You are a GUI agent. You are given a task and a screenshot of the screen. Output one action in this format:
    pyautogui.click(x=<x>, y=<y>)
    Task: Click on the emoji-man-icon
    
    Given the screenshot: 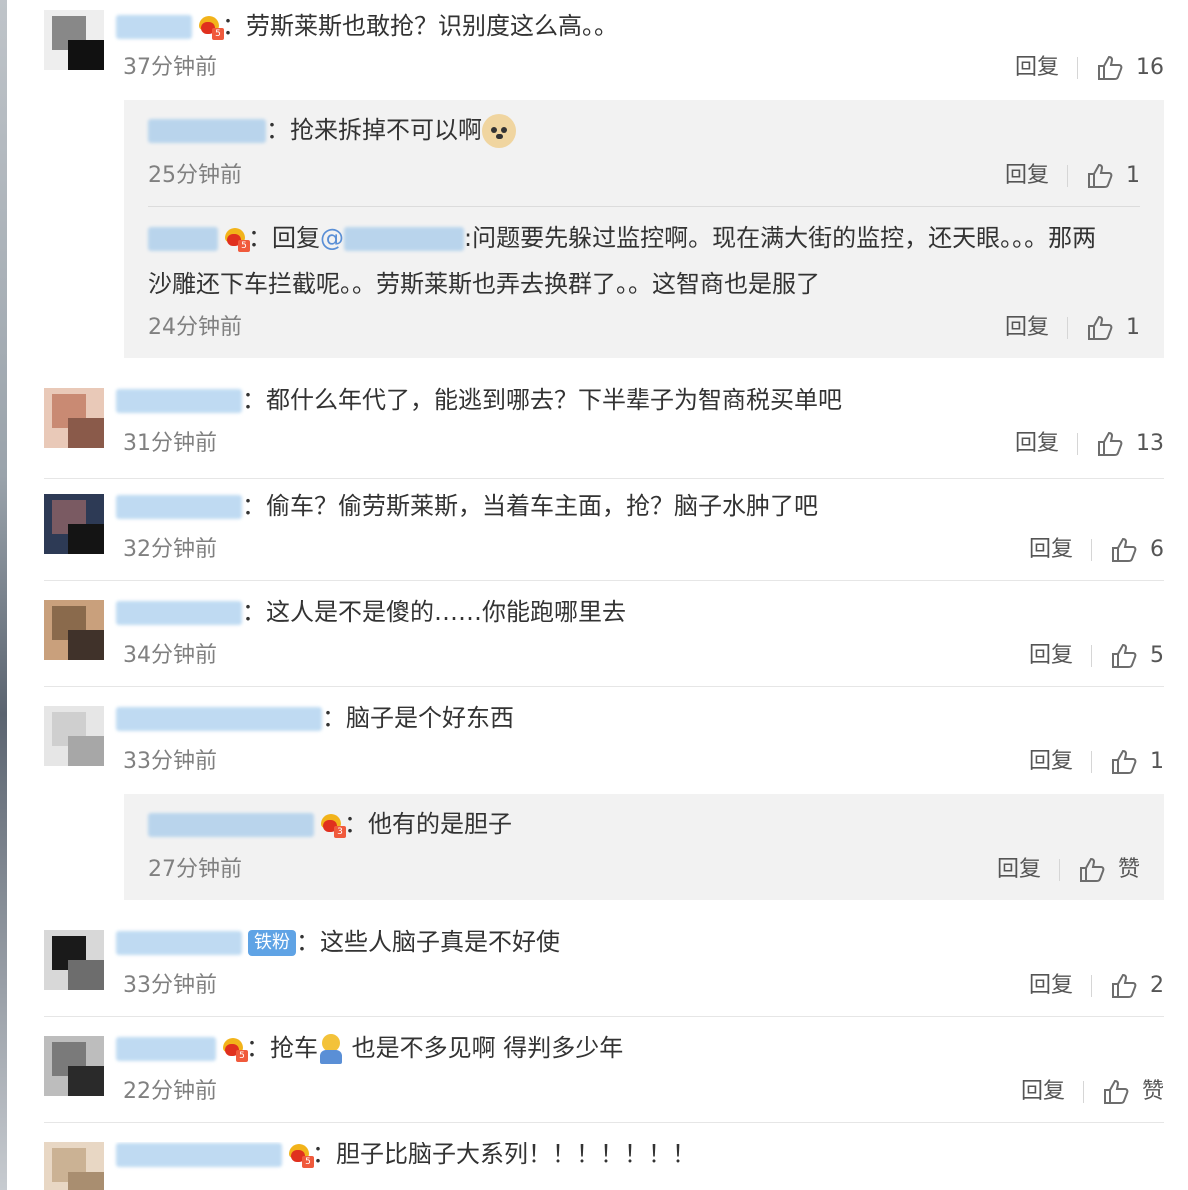 What is the action you would take?
    pyautogui.click(x=331, y=1049)
    